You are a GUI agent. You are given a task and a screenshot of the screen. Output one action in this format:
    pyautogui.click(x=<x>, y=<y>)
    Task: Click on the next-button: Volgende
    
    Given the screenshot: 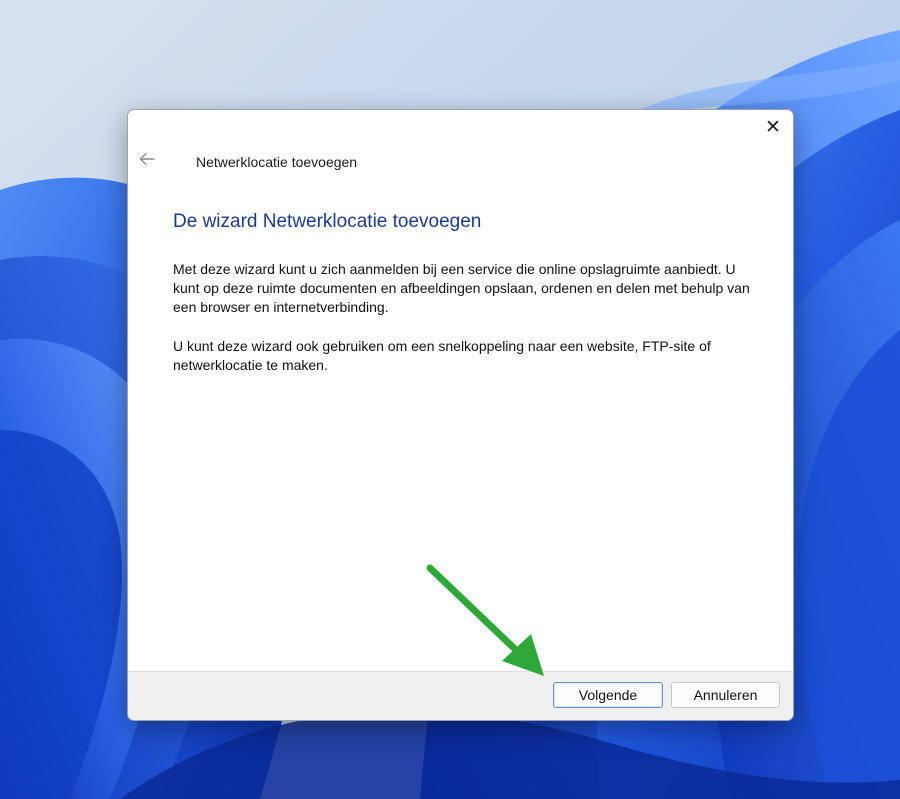 What is the action you would take?
    pyautogui.click(x=608, y=695)
    